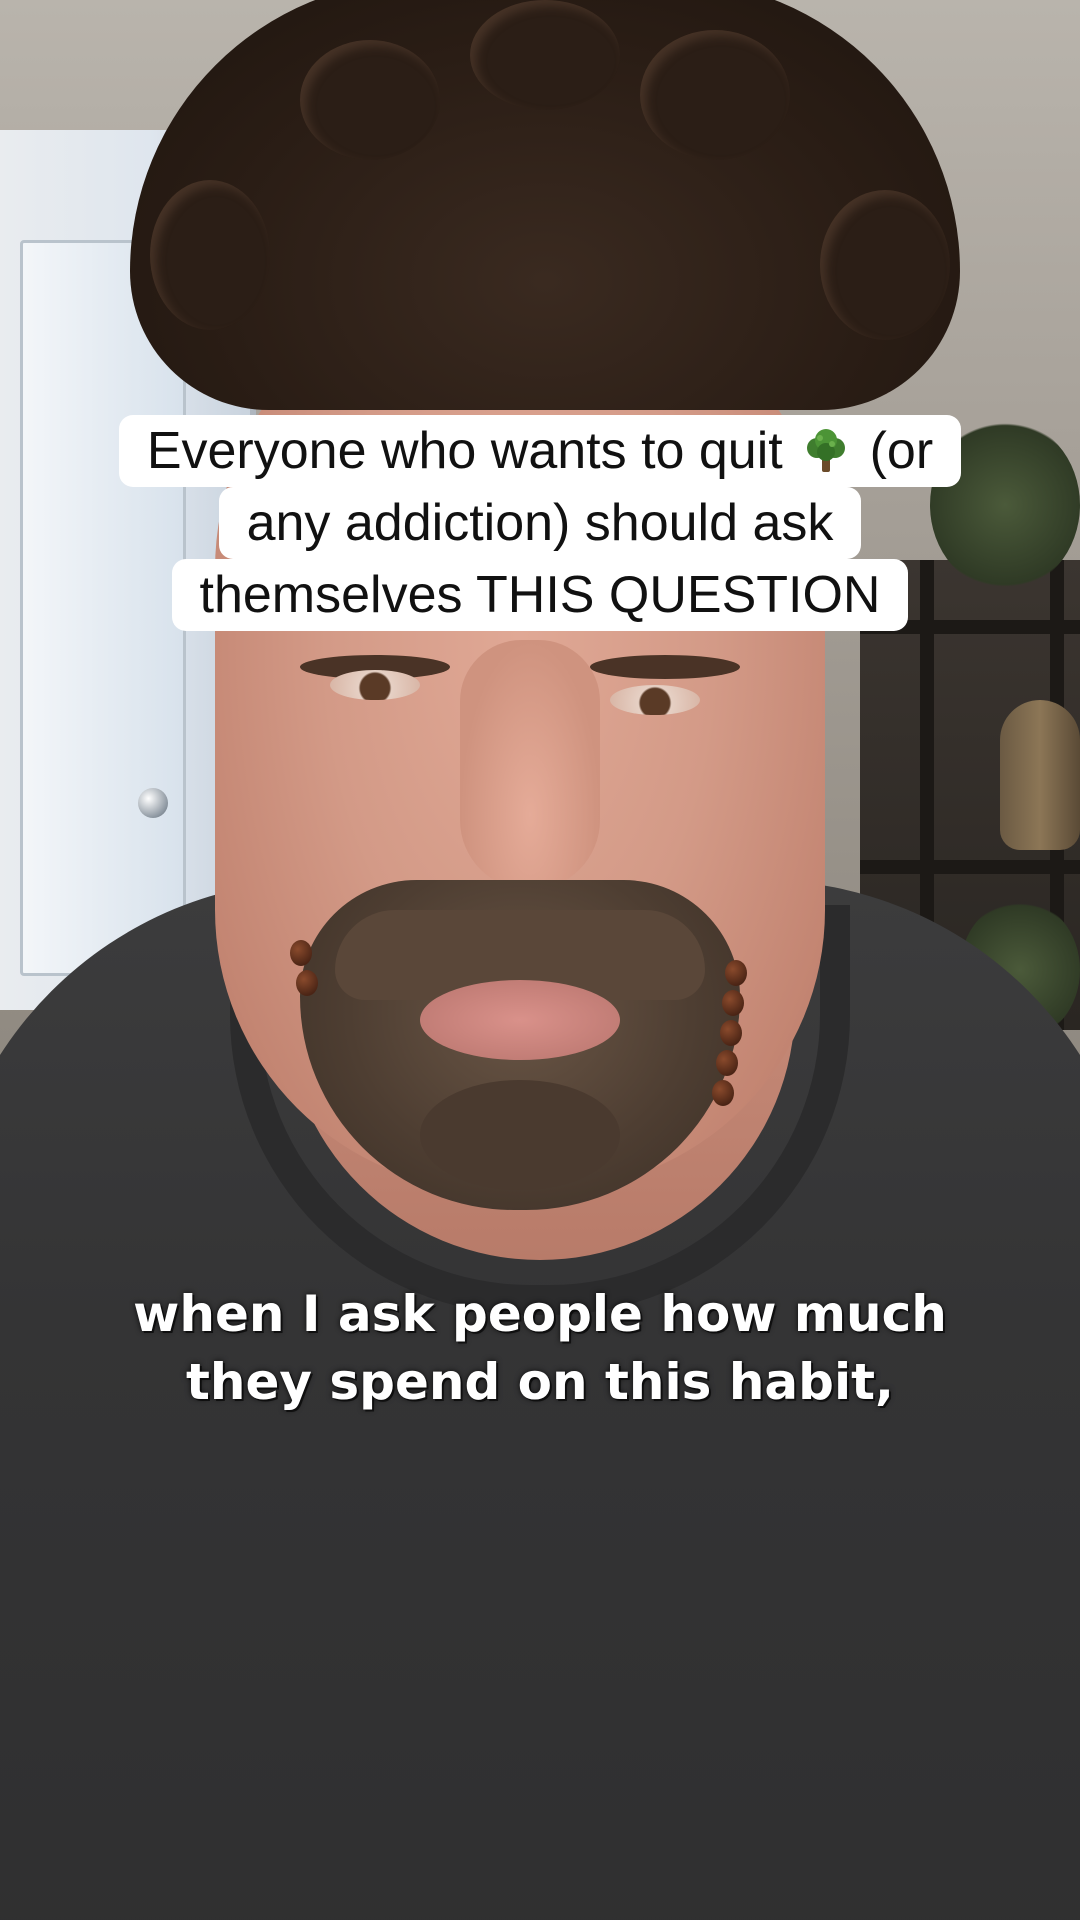 The width and height of the screenshot is (1080, 1920). What do you see at coordinates (826, 450) in the screenshot?
I see `broccoli-tree-icon` at bounding box center [826, 450].